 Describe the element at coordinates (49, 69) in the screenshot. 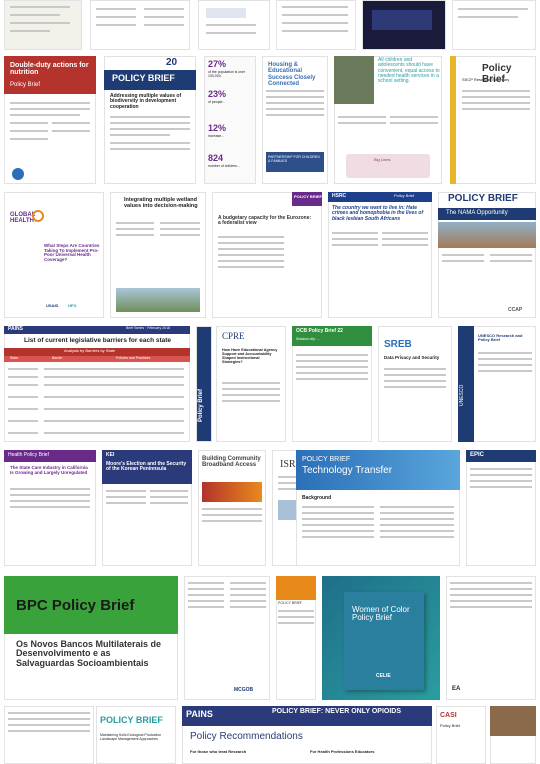

I see `nutrition-title: Double-duty actions for nutrition` at that location.